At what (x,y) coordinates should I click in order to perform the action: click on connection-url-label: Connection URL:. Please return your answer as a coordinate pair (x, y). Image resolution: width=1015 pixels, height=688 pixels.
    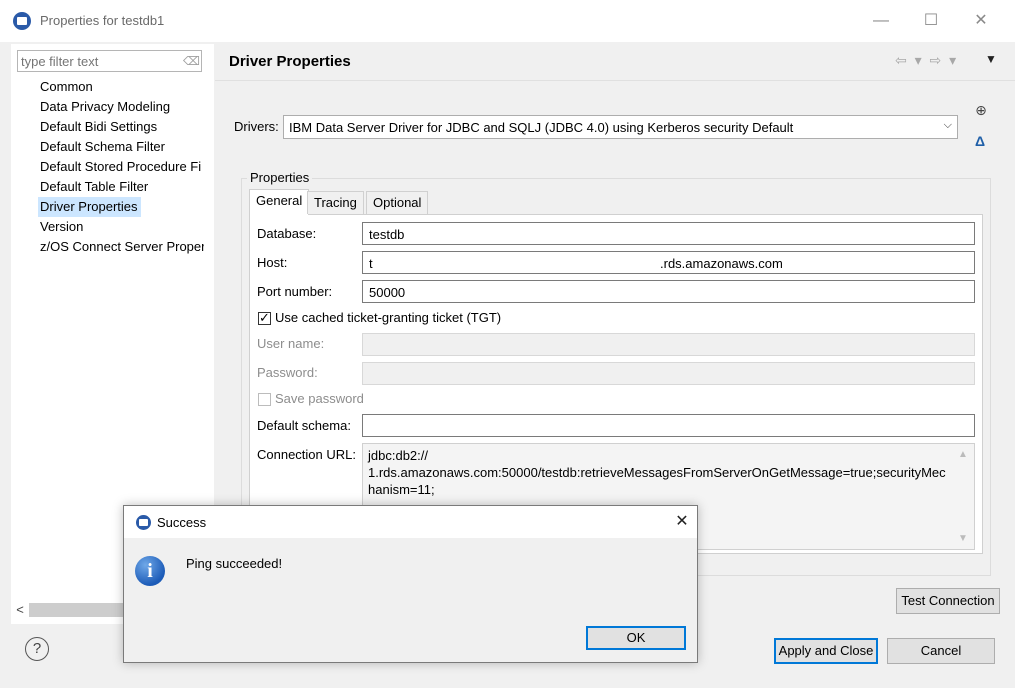
    Looking at the image, I should click on (306, 454).